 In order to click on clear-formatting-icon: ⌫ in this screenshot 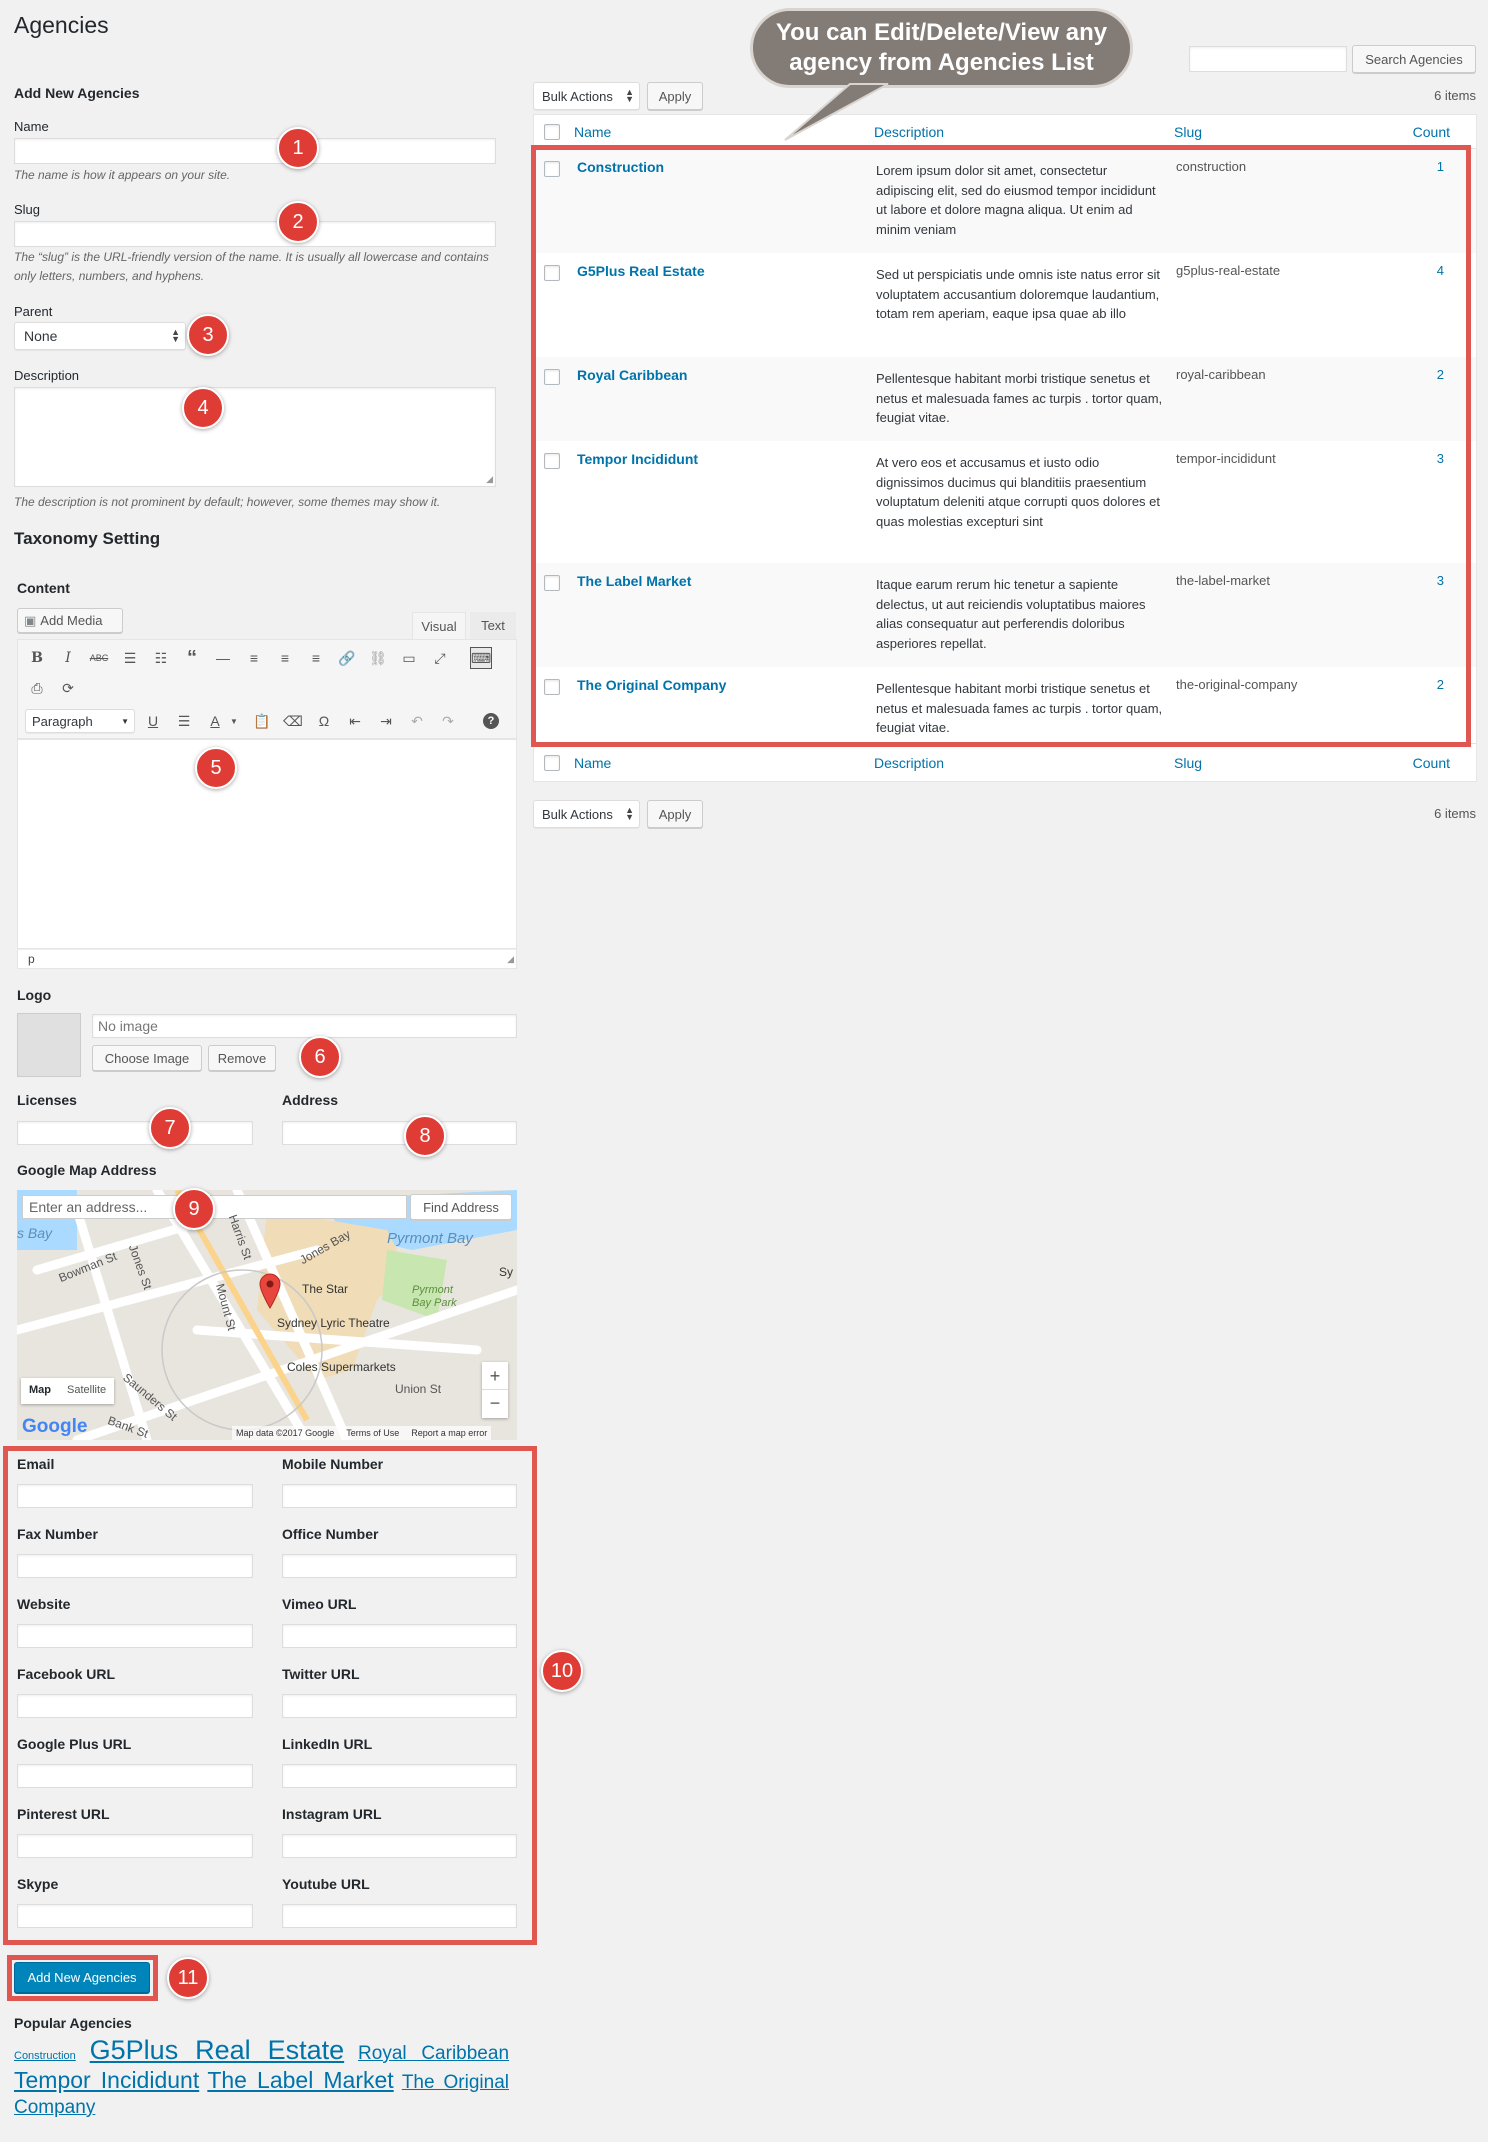, I will do `click(293, 721)`.